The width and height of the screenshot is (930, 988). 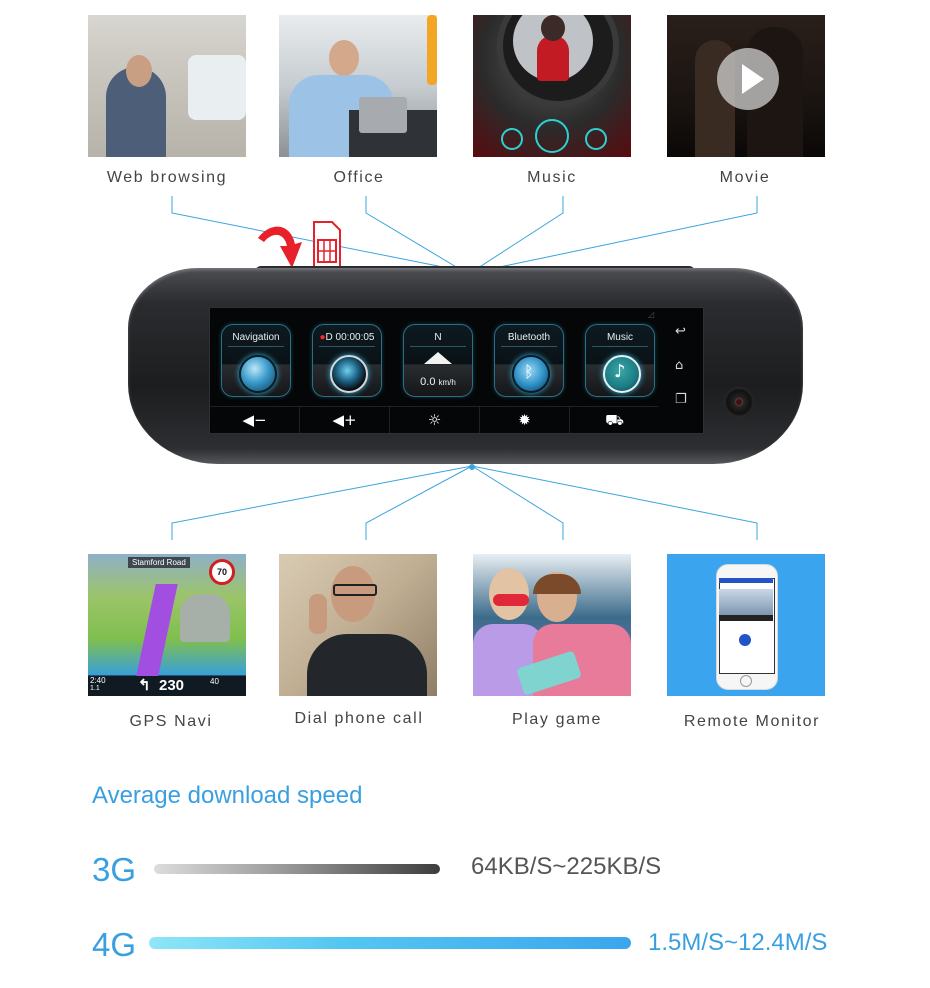 What do you see at coordinates (359, 718) in the screenshot?
I see `dial-phone-call-label: Dial phone call` at bounding box center [359, 718].